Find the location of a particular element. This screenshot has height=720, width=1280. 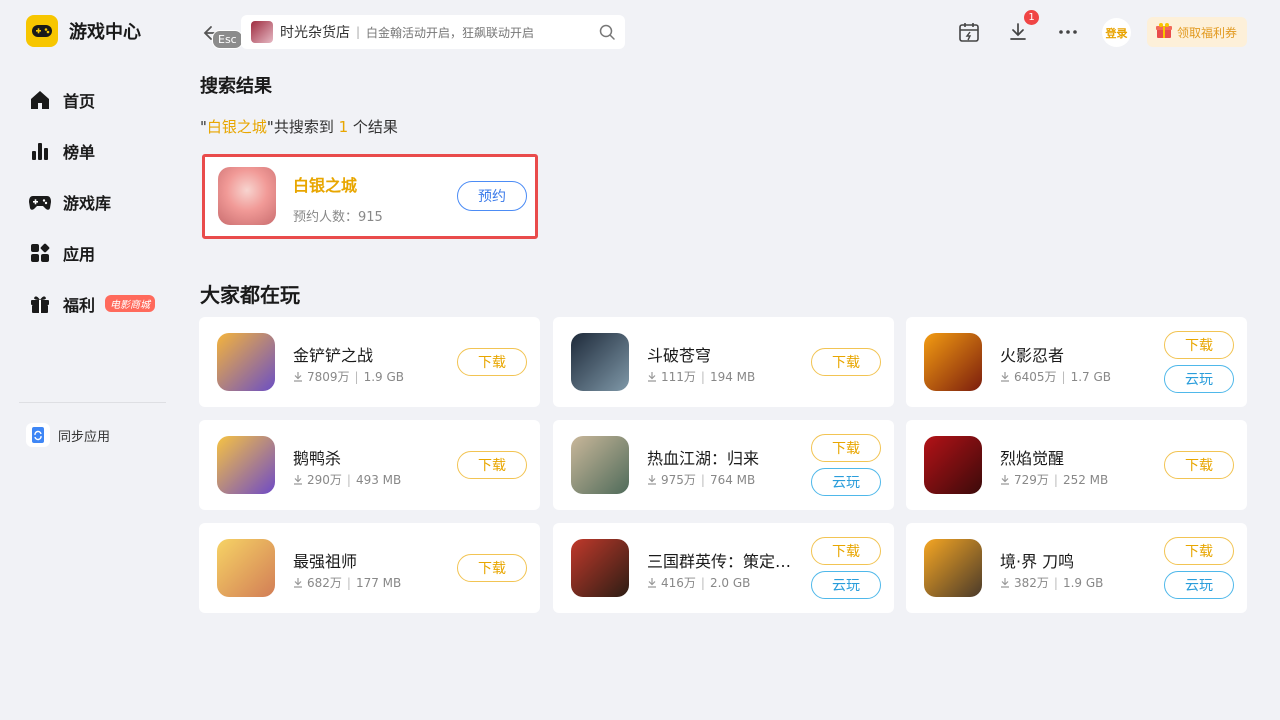

game-card: 斗破苍穹 111万 | 194 MB 下载 is located at coordinates (723, 362).